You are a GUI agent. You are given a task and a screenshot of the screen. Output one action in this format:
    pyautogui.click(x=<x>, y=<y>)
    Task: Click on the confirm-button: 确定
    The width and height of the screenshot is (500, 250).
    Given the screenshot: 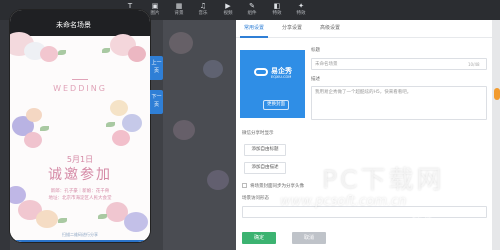 What is the action you would take?
    pyautogui.click(x=259, y=238)
    